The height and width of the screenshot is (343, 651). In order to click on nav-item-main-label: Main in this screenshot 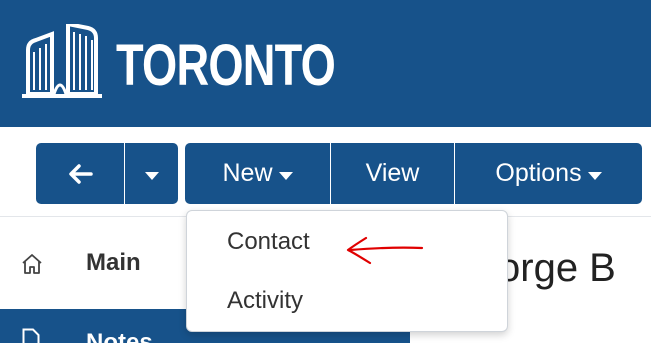, I will do `click(113, 262)`.